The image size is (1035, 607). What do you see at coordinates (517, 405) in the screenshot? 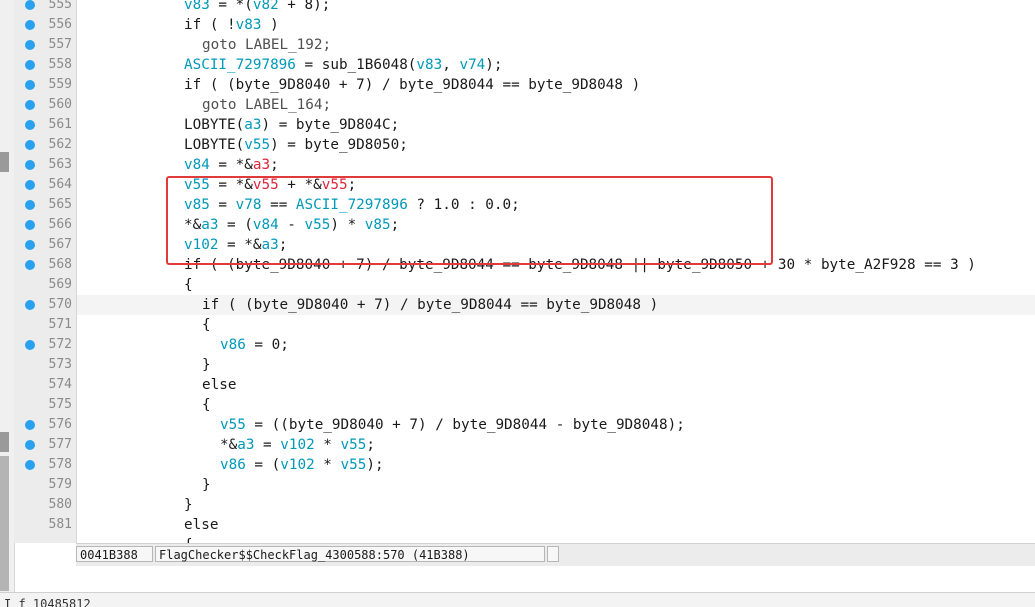
I see `code-line: 575 {` at bounding box center [517, 405].